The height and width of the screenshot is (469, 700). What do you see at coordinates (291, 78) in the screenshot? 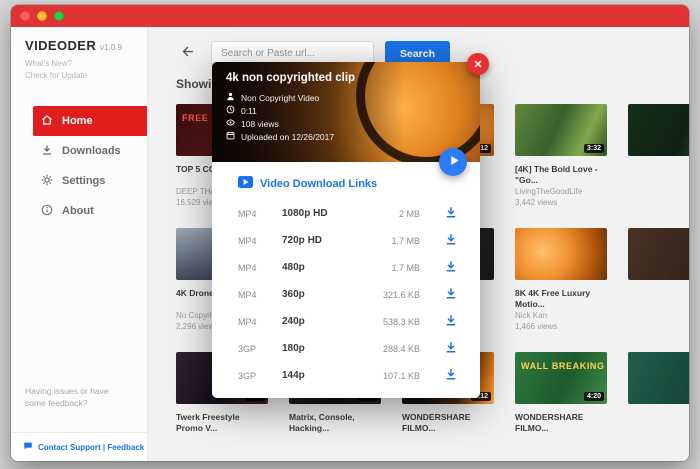
I see `modal-video-title: 4k non copyrighted clip` at bounding box center [291, 78].